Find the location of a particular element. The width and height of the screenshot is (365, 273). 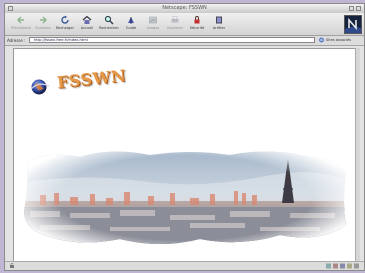

print-label: Imprimer is located at coordinates (175, 28).